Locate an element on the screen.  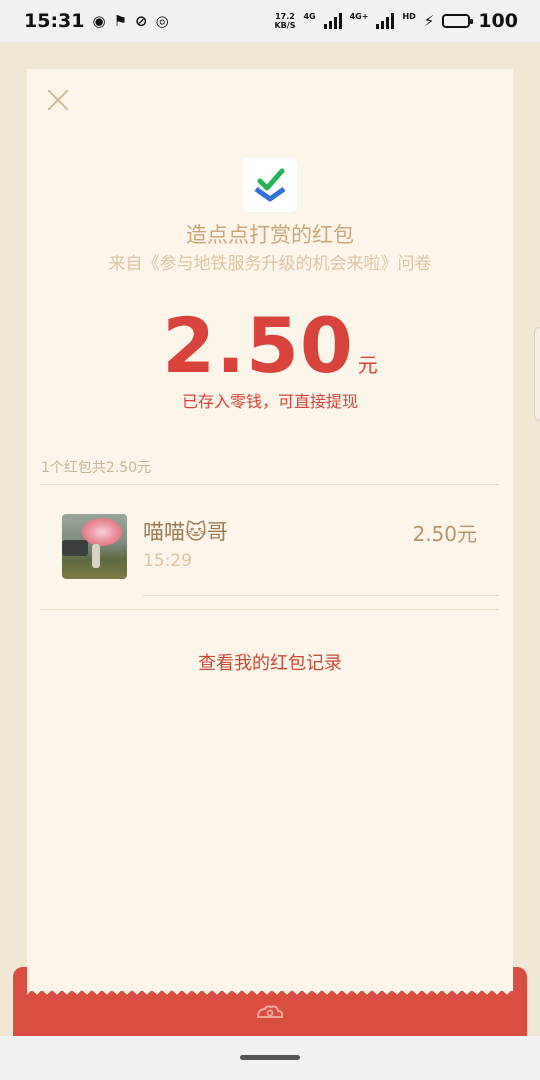
packet-source: 来自《参与地铁服务升级的机会来啦》问卷 is located at coordinates (270, 264).